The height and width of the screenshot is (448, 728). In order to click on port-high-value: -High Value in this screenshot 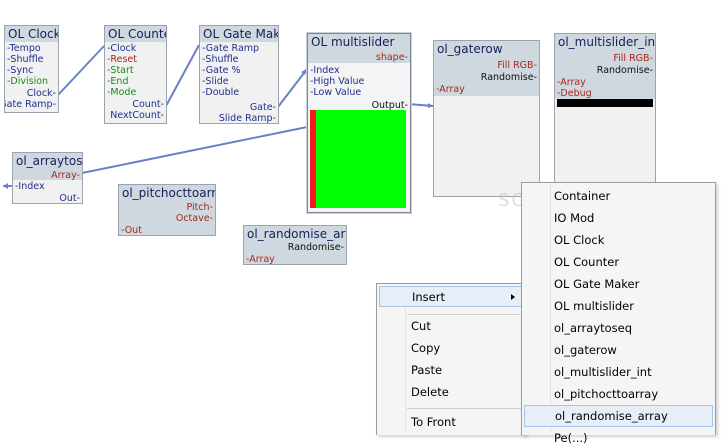, I will do `click(337, 81)`.